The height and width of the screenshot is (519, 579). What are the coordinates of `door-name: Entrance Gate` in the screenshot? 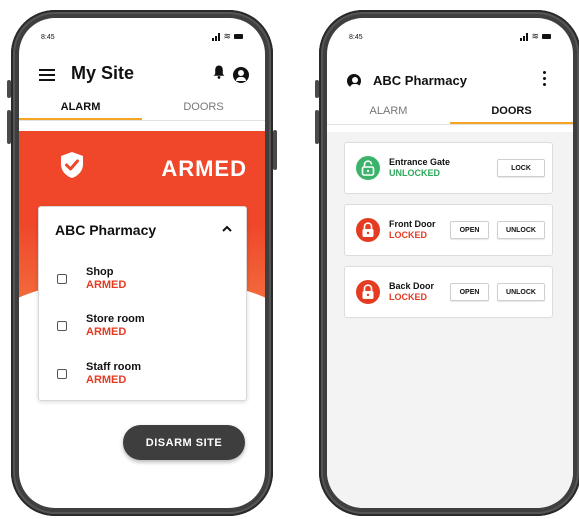 It's located at (420, 162).